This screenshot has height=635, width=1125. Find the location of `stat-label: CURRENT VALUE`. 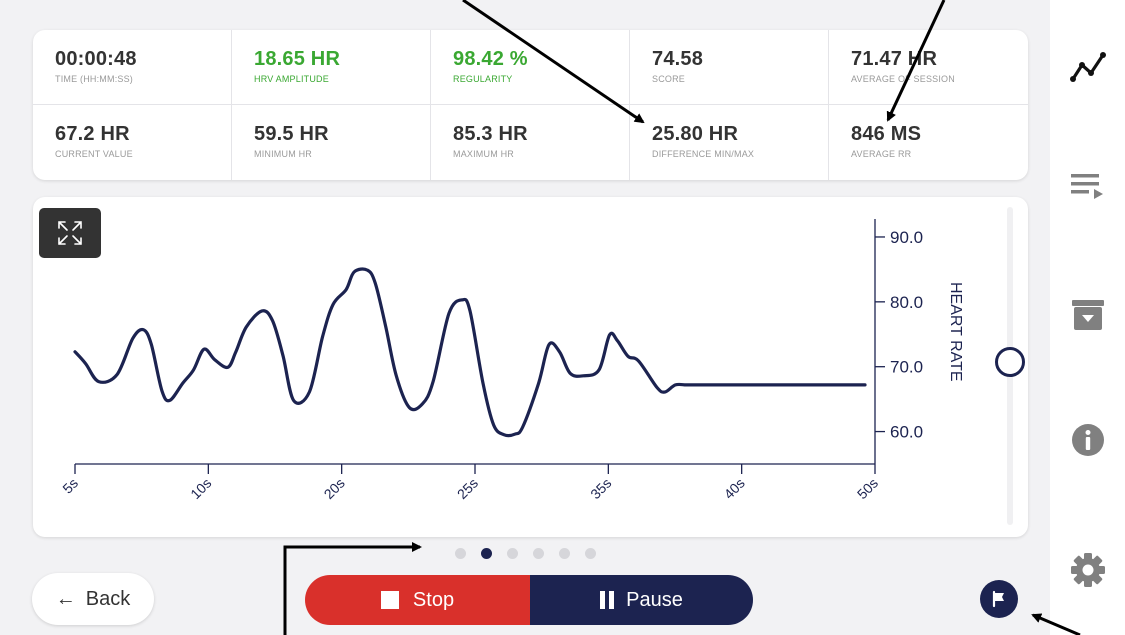

stat-label: CURRENT VALUE is located at coordinates (94, 154).